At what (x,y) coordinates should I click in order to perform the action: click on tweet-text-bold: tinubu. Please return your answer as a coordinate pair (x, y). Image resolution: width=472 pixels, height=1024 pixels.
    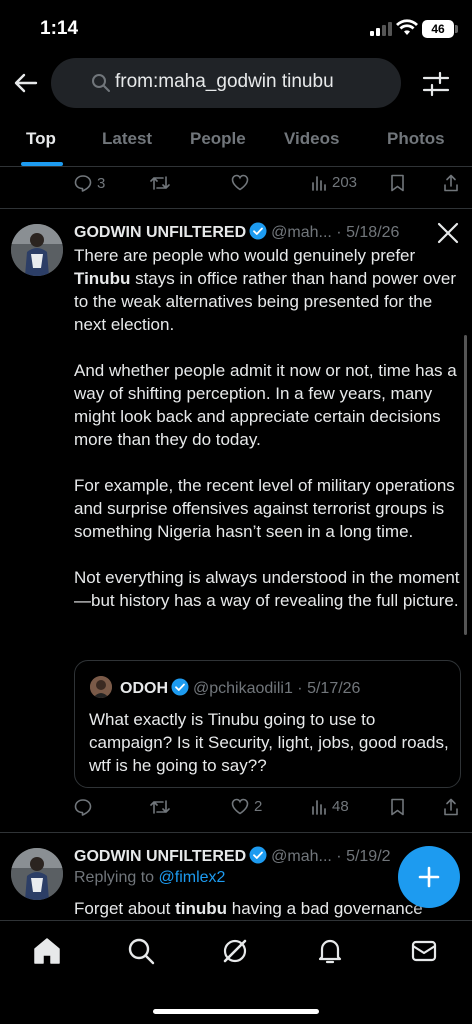
    Looking at the image, I should click on (201, 908).